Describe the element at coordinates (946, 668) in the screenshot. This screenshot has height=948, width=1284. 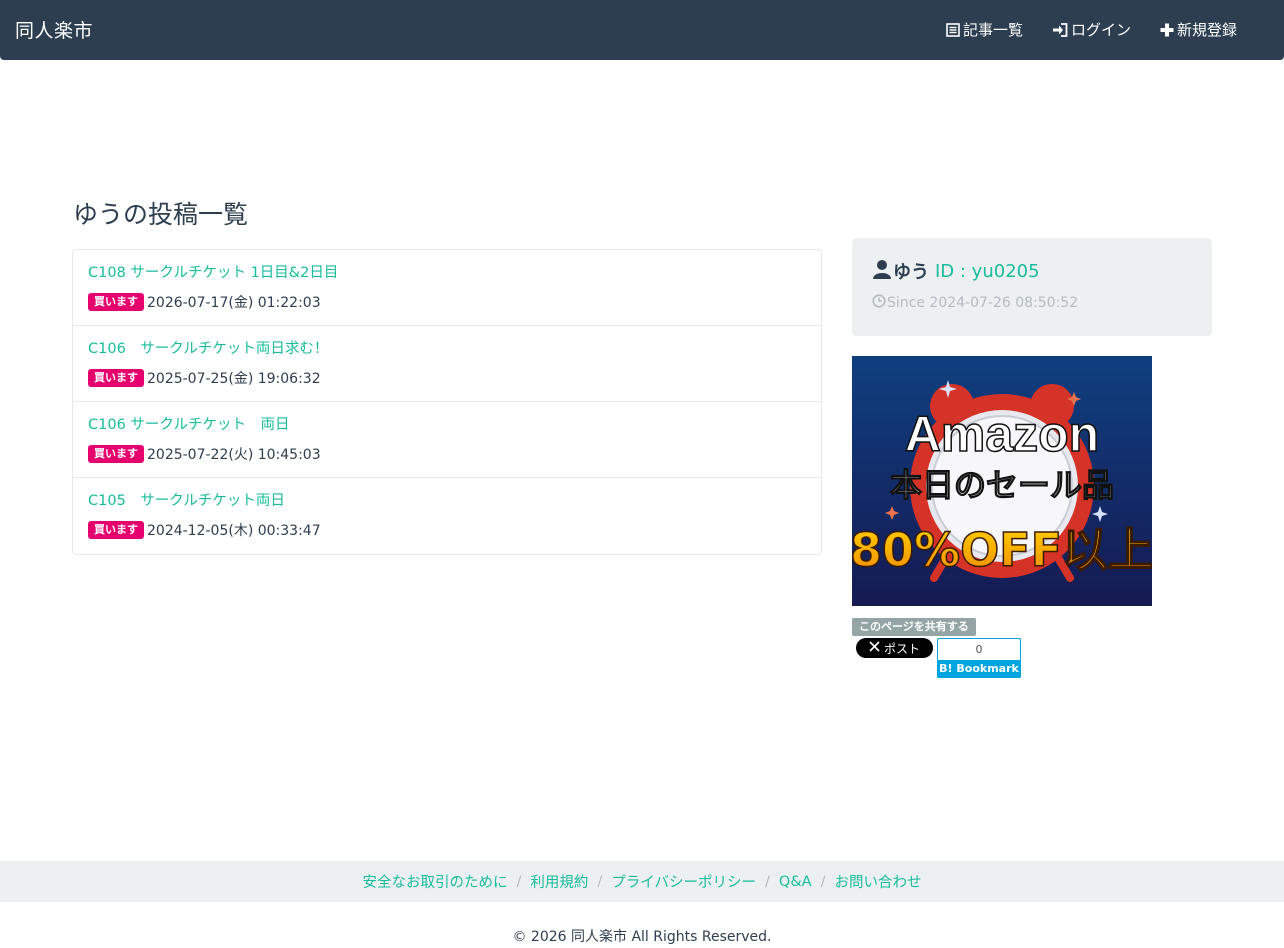
I see `hatena-b-icon: B!` at that location.